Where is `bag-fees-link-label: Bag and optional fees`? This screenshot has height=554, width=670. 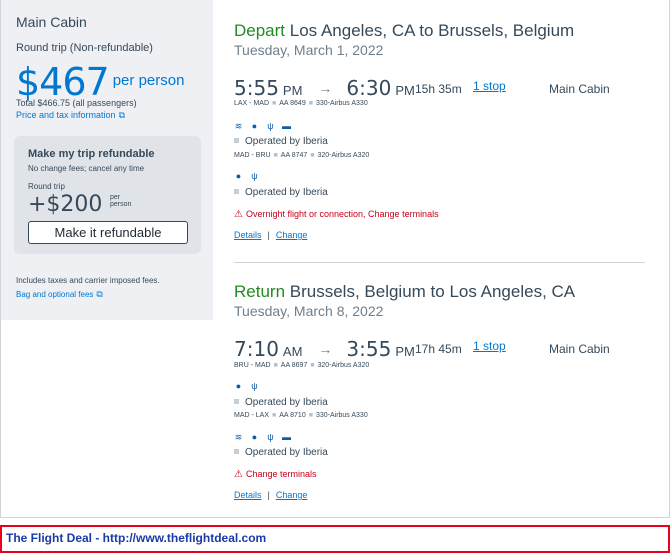 bag-fees-link-label: Bag and optional fees is located at coordinates (54, 294).